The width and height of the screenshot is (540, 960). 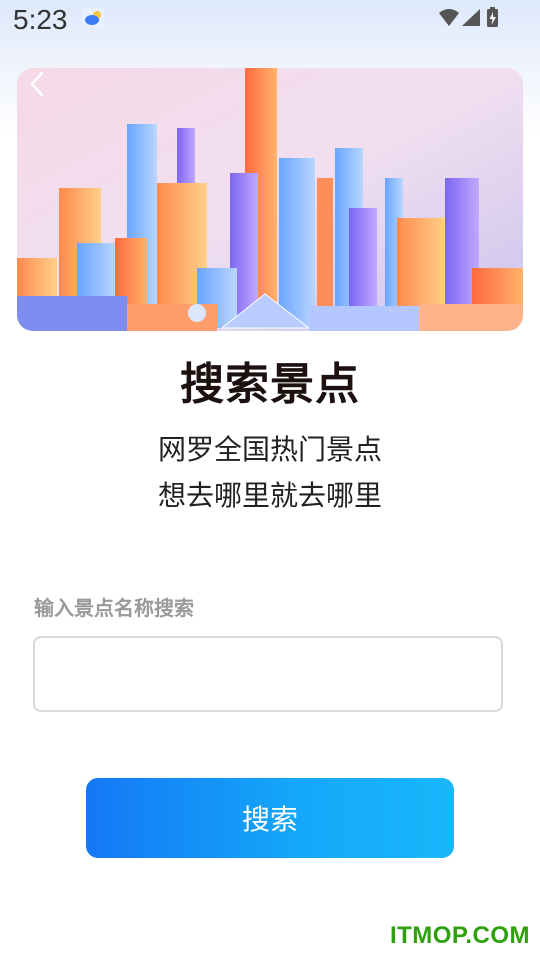 I want to click on system-status-icons, so click(x=468, y=17).